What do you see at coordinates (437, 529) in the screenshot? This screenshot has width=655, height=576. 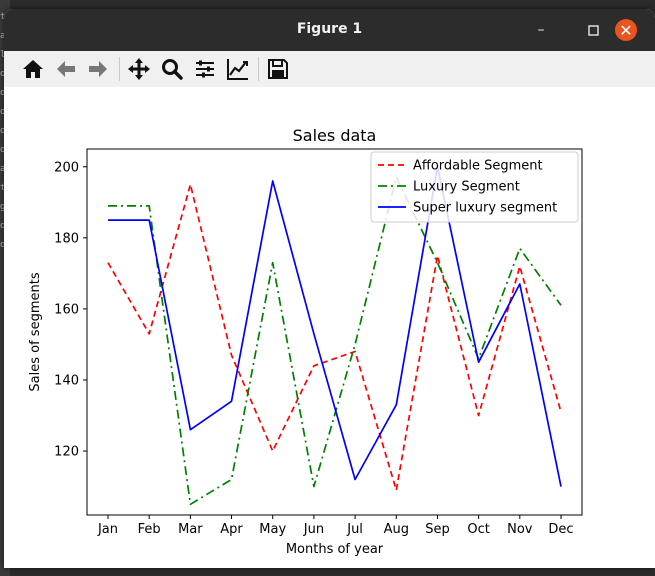 I see `x-tick-label: Sep` at bounding box center [437, 529].